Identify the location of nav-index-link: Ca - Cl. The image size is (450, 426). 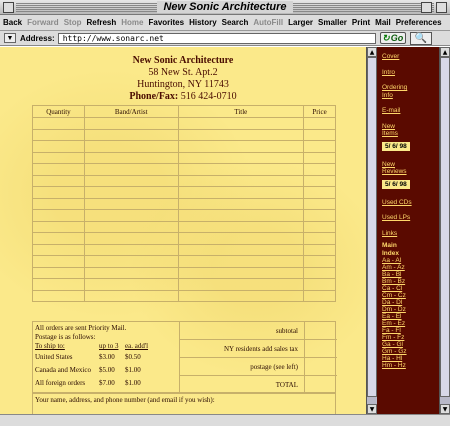
(410, 288).